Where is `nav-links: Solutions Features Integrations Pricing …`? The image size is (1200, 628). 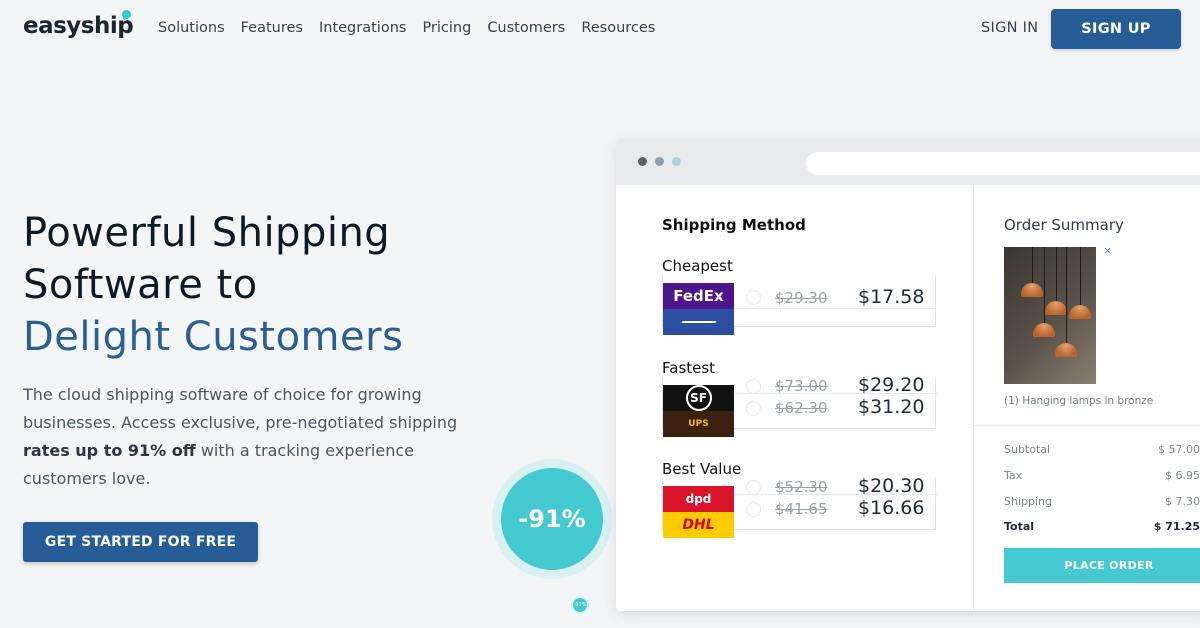 nav-links: Solutions Features Integrations Pricing … is located at coordinates (414, 28).